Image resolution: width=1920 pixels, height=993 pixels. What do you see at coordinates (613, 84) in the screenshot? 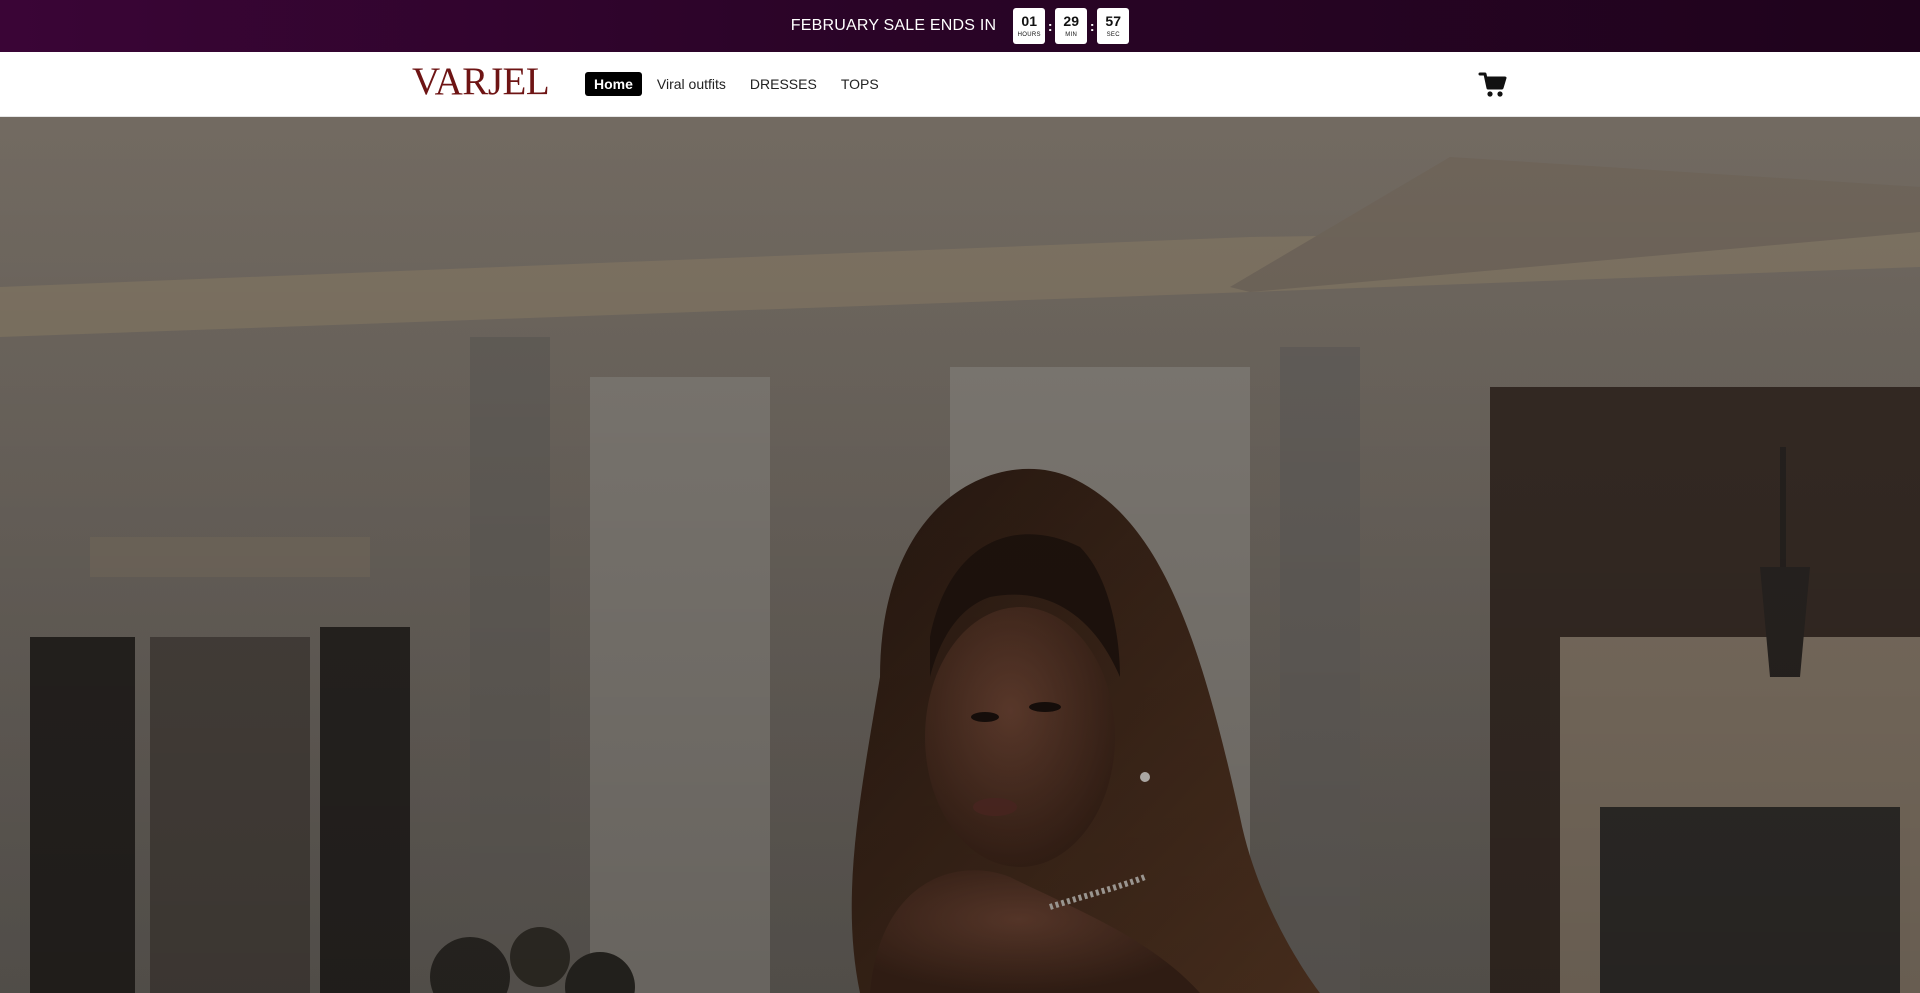
I see `nav-home: Home` at bounding box center [613, 84].